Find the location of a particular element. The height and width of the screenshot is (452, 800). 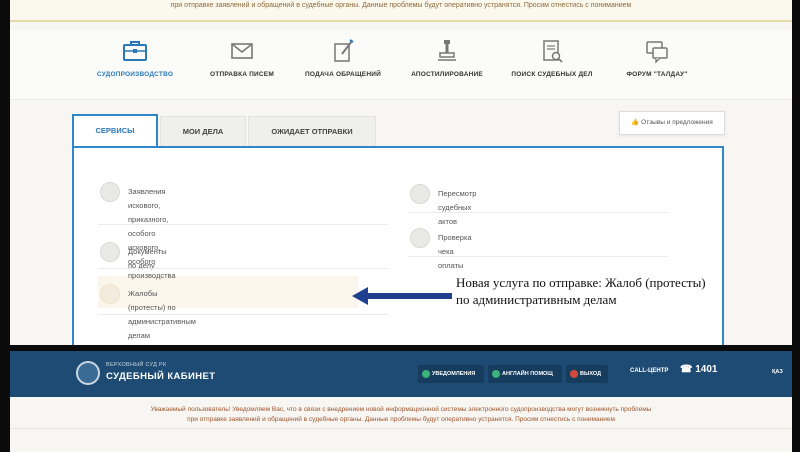

nav-item-send-letters: ОТПРАВКА ПИСЕМ is located at coordinates (242, 57).